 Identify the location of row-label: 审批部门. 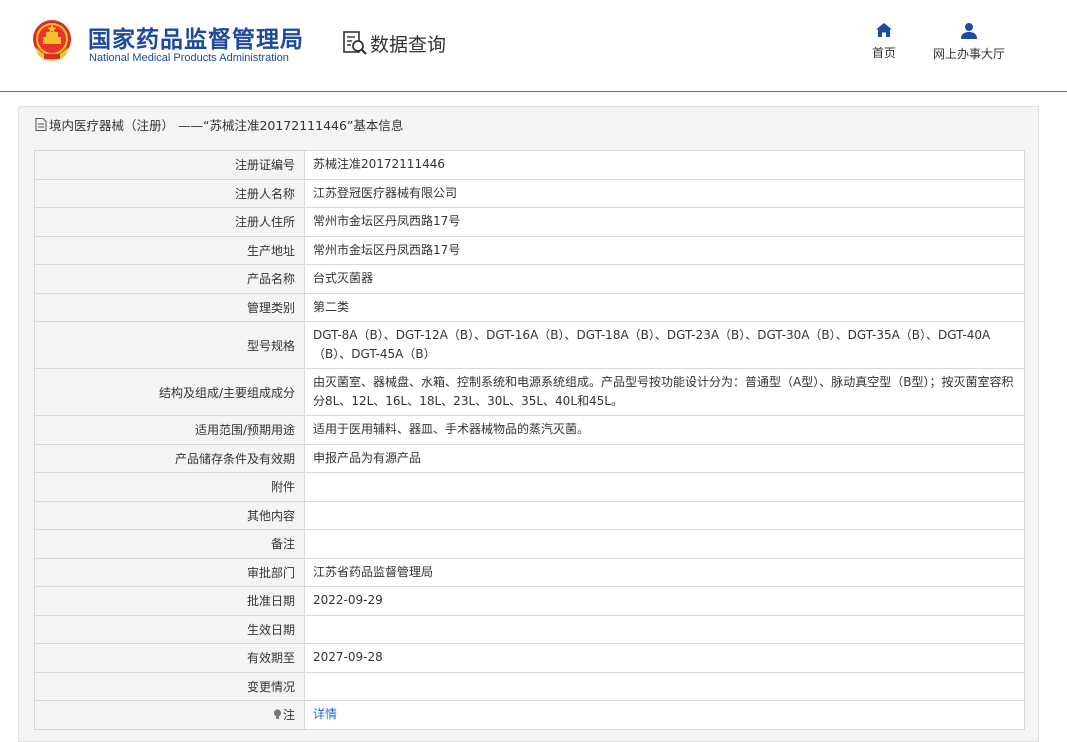
(169, 572).